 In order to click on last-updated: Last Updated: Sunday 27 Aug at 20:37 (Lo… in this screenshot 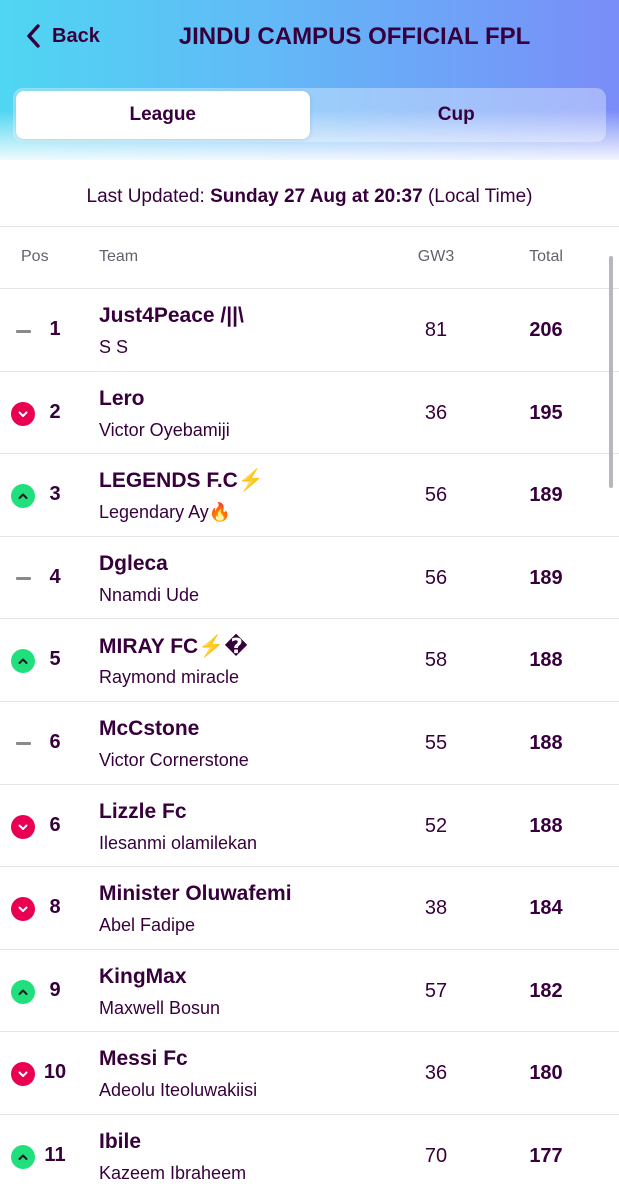, I will do `click(309, 197)`.